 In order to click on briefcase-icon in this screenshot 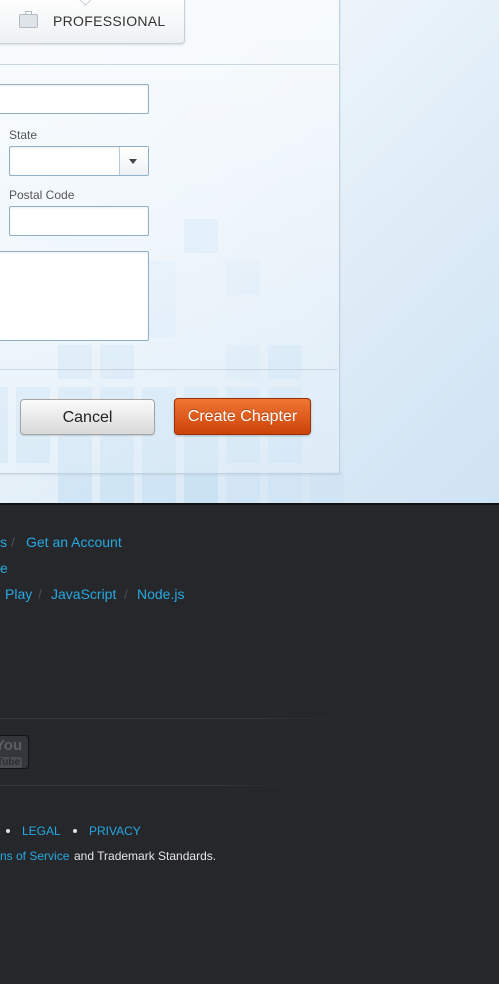, I will do `click(28, 19)`.